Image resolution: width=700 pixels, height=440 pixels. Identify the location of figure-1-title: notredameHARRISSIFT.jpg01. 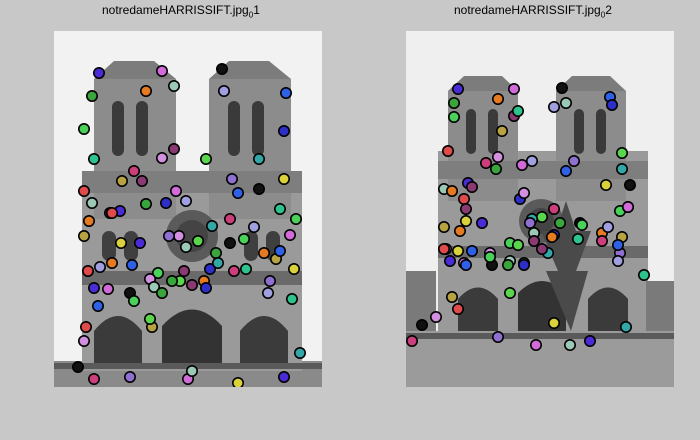
(181, 11).